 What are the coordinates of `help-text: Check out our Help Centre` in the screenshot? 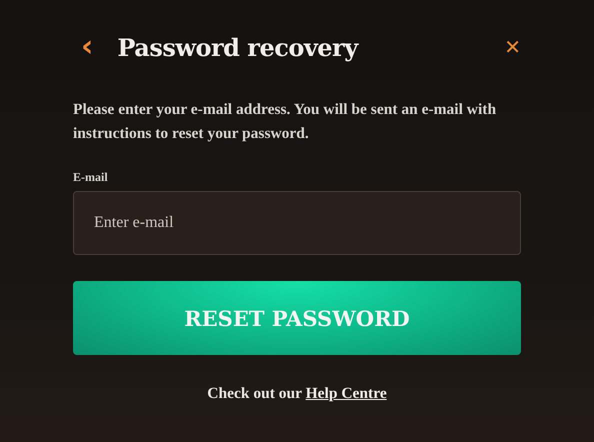 It's located at (297, 394).